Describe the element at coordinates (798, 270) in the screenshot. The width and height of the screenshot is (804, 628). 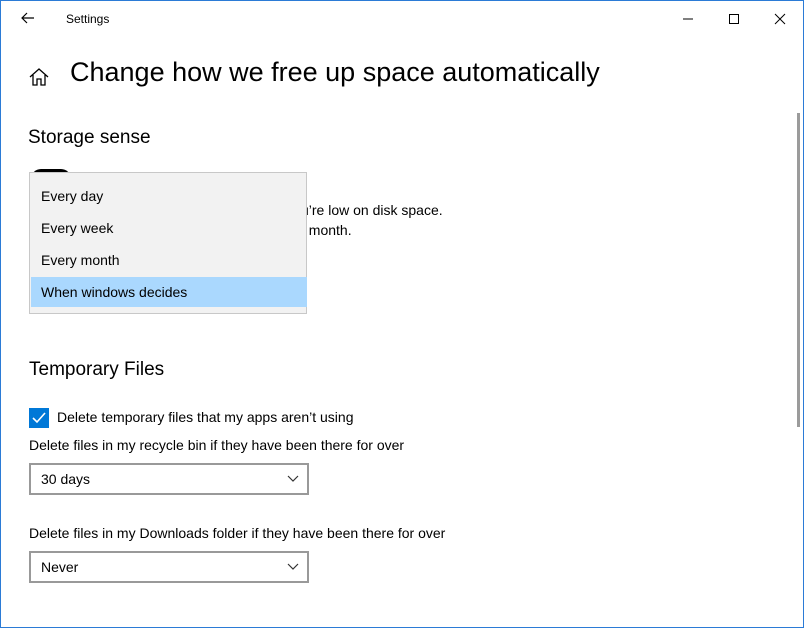
I see `vertical-scrollbar` at that location.